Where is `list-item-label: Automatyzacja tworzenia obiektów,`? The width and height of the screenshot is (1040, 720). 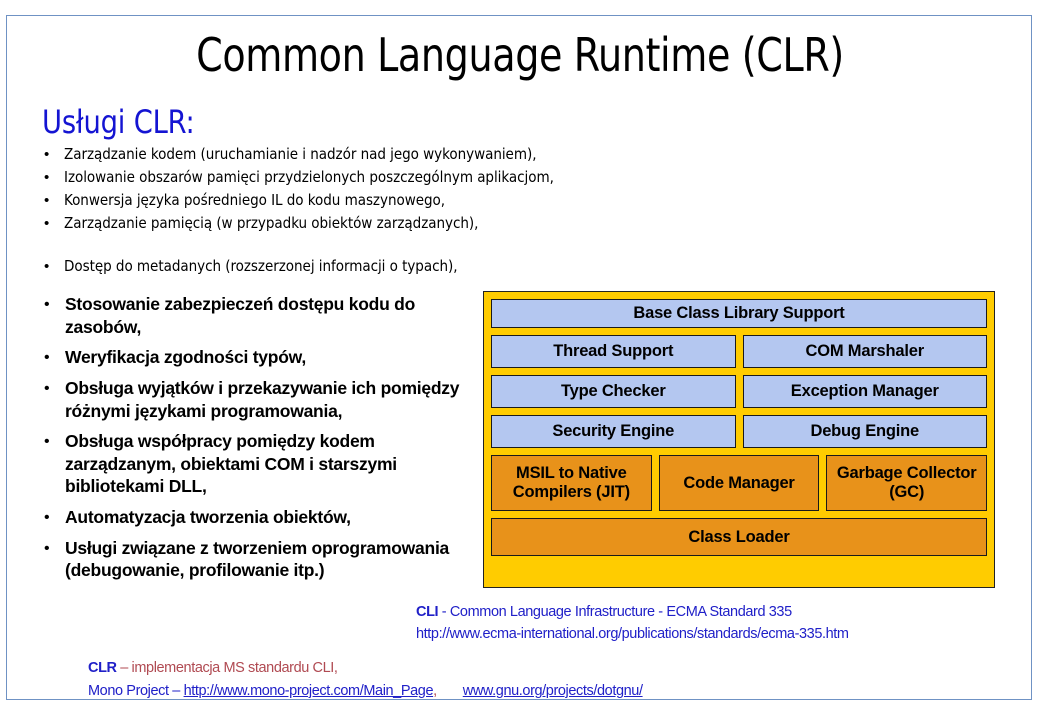 list-item-label: Automatyzacja tworzenia obiektów, is located at coordinates (208, 516).